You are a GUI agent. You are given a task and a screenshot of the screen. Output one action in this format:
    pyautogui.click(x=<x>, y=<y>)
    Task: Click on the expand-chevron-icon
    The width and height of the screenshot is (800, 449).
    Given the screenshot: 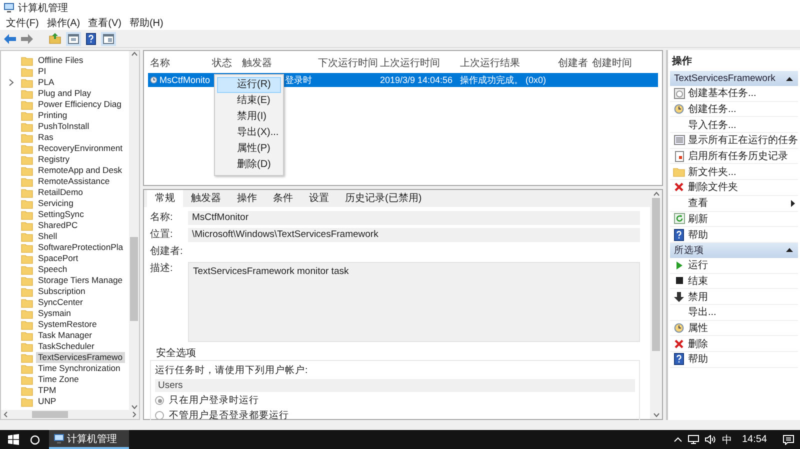 What is the action you would take?
    pyautogui.click(x=11, y=82)
    